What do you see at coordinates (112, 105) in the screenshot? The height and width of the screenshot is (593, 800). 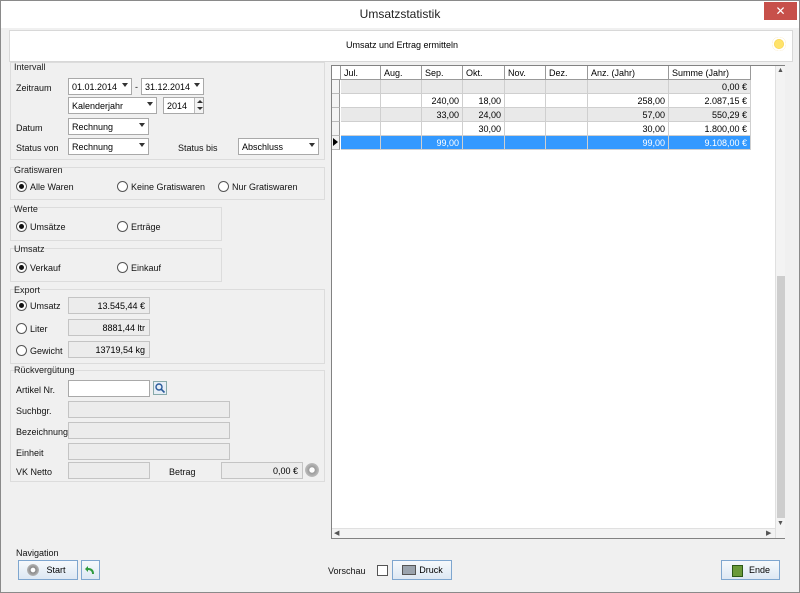 I see `period-type-select: Kalenderjahr` at bounding box center [112, 105].